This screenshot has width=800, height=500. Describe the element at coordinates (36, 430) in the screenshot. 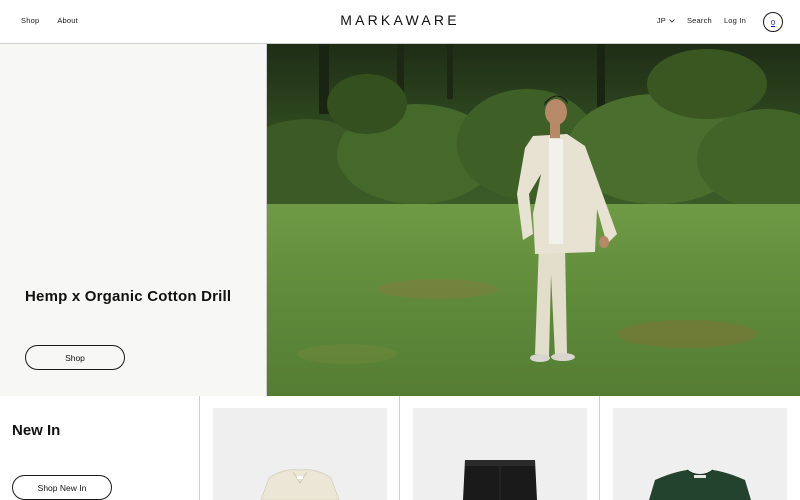

I see `new-in-title: New In` at that location.